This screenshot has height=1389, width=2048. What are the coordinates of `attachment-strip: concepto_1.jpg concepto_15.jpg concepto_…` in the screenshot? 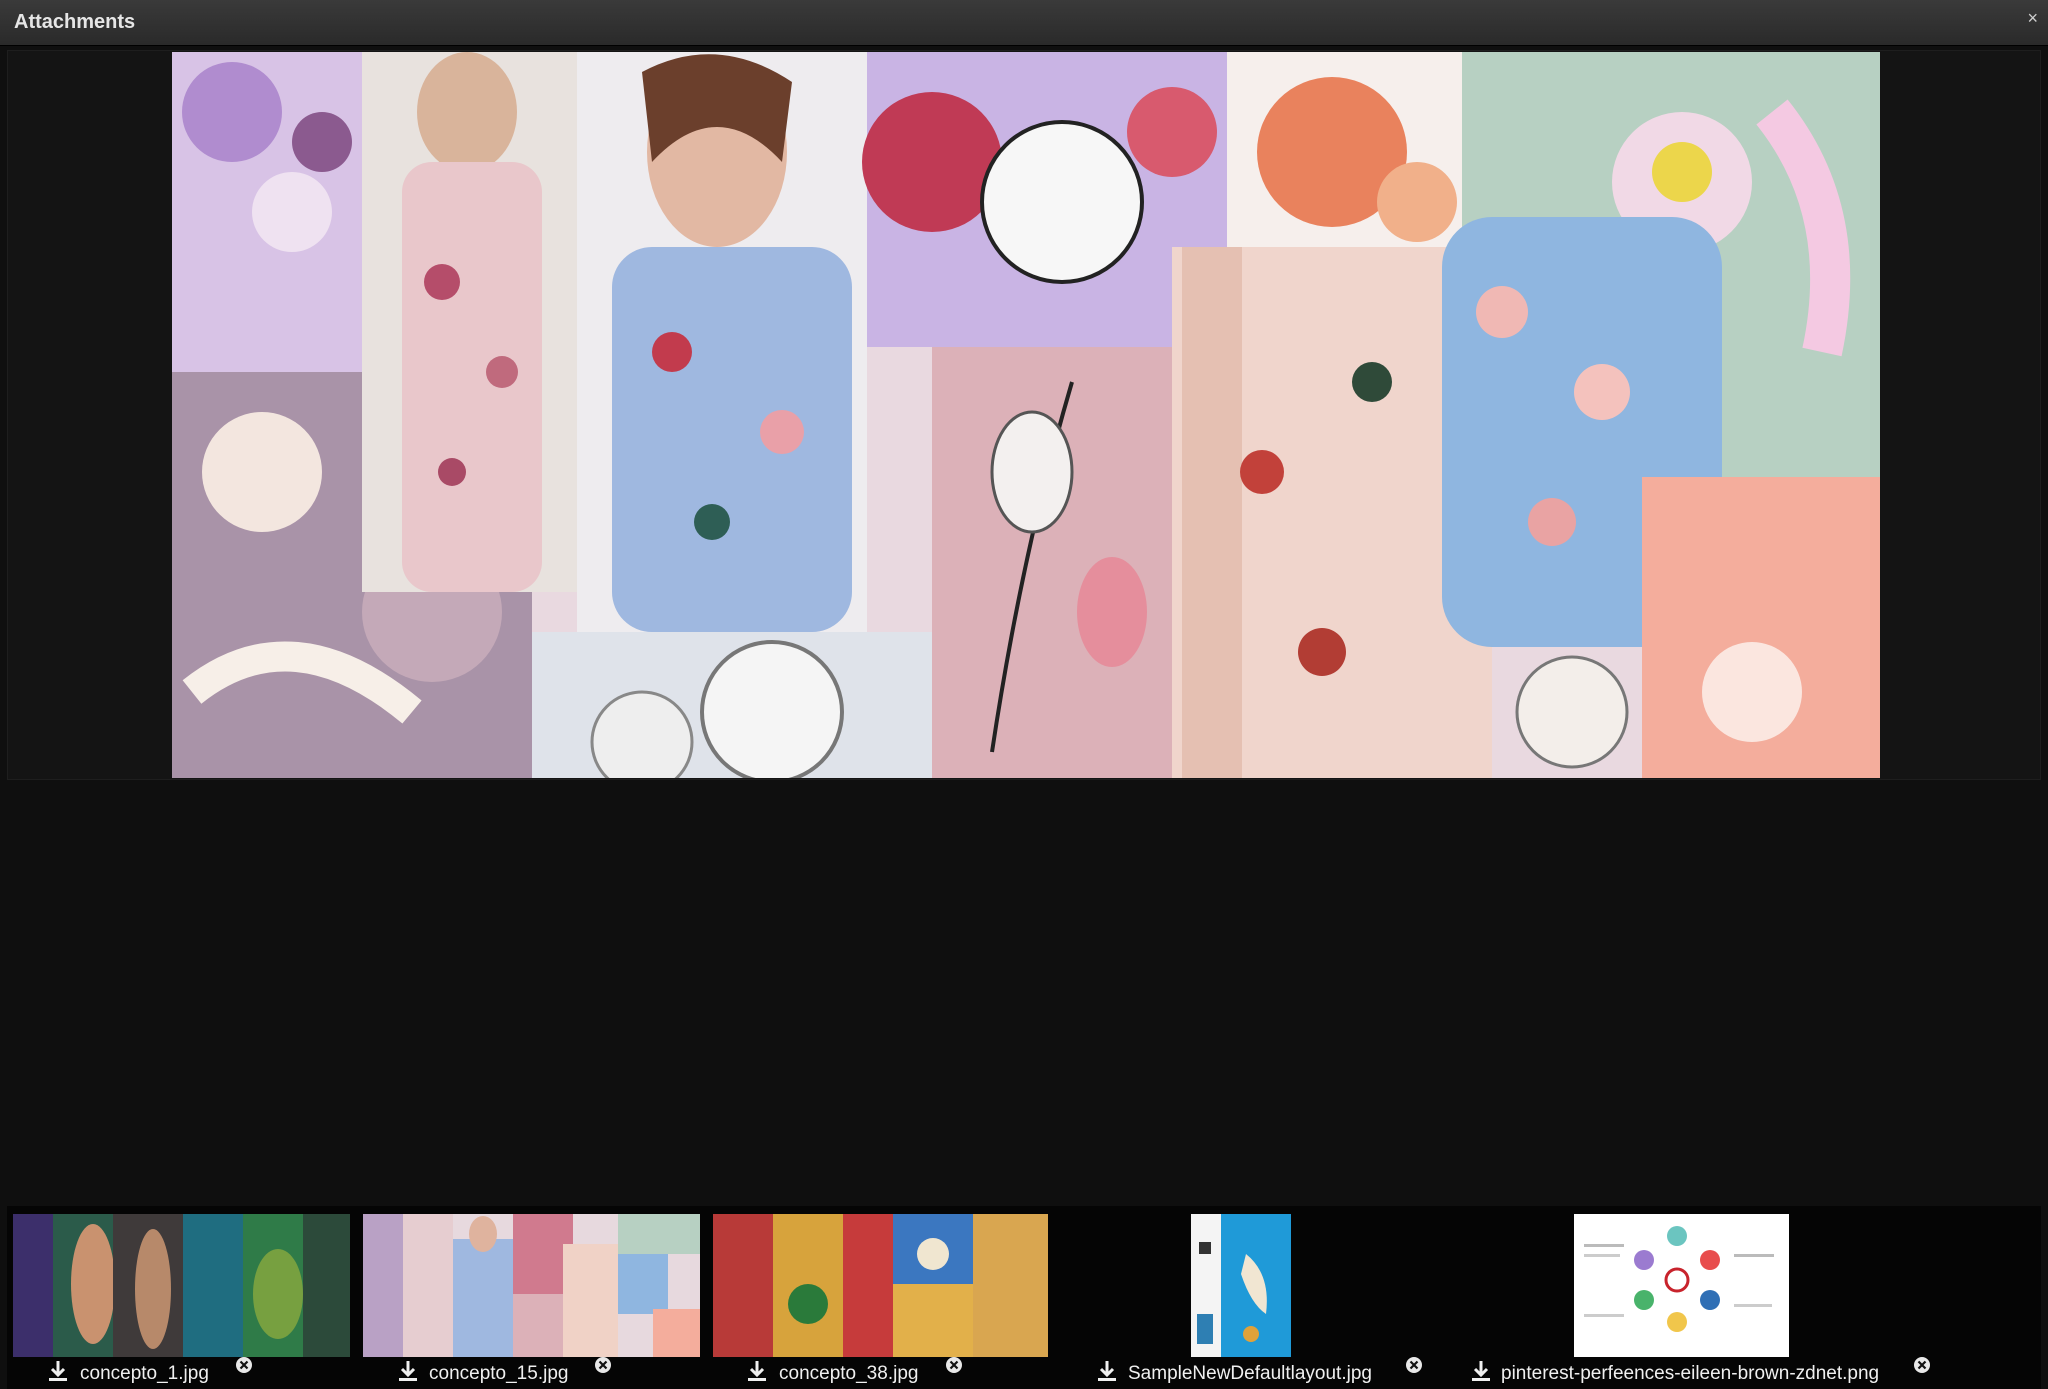 It's located at (1024, 1297).